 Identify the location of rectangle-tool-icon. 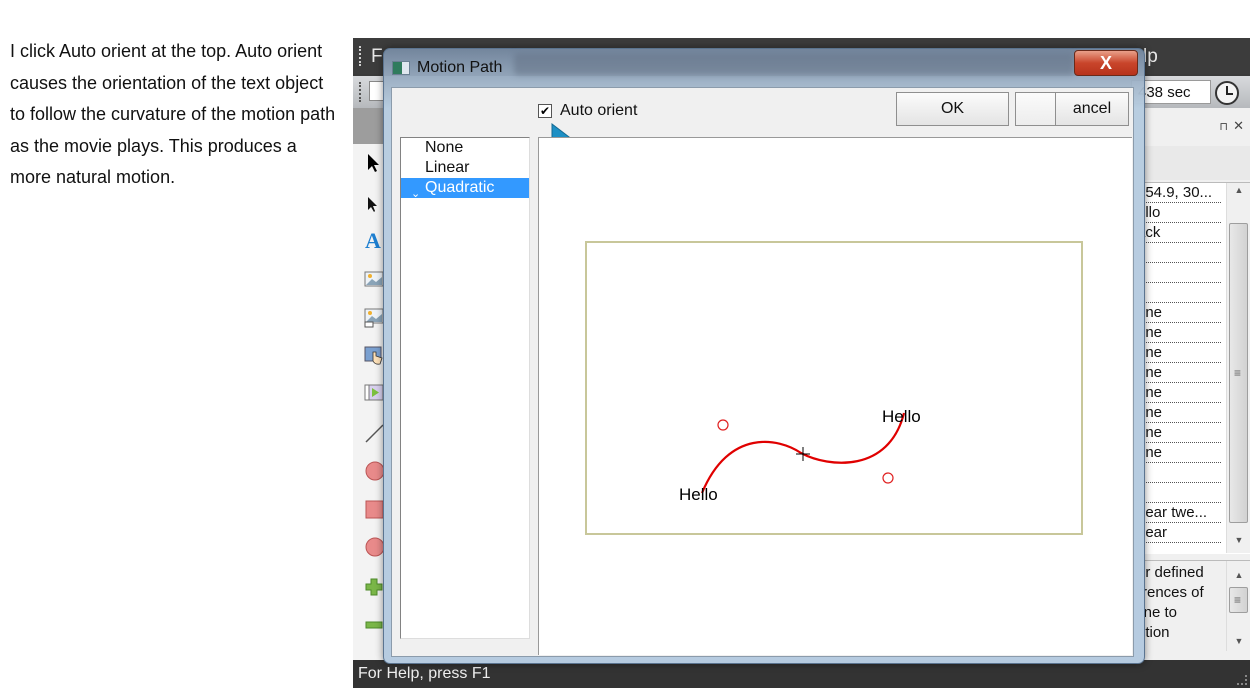
(374, 509).